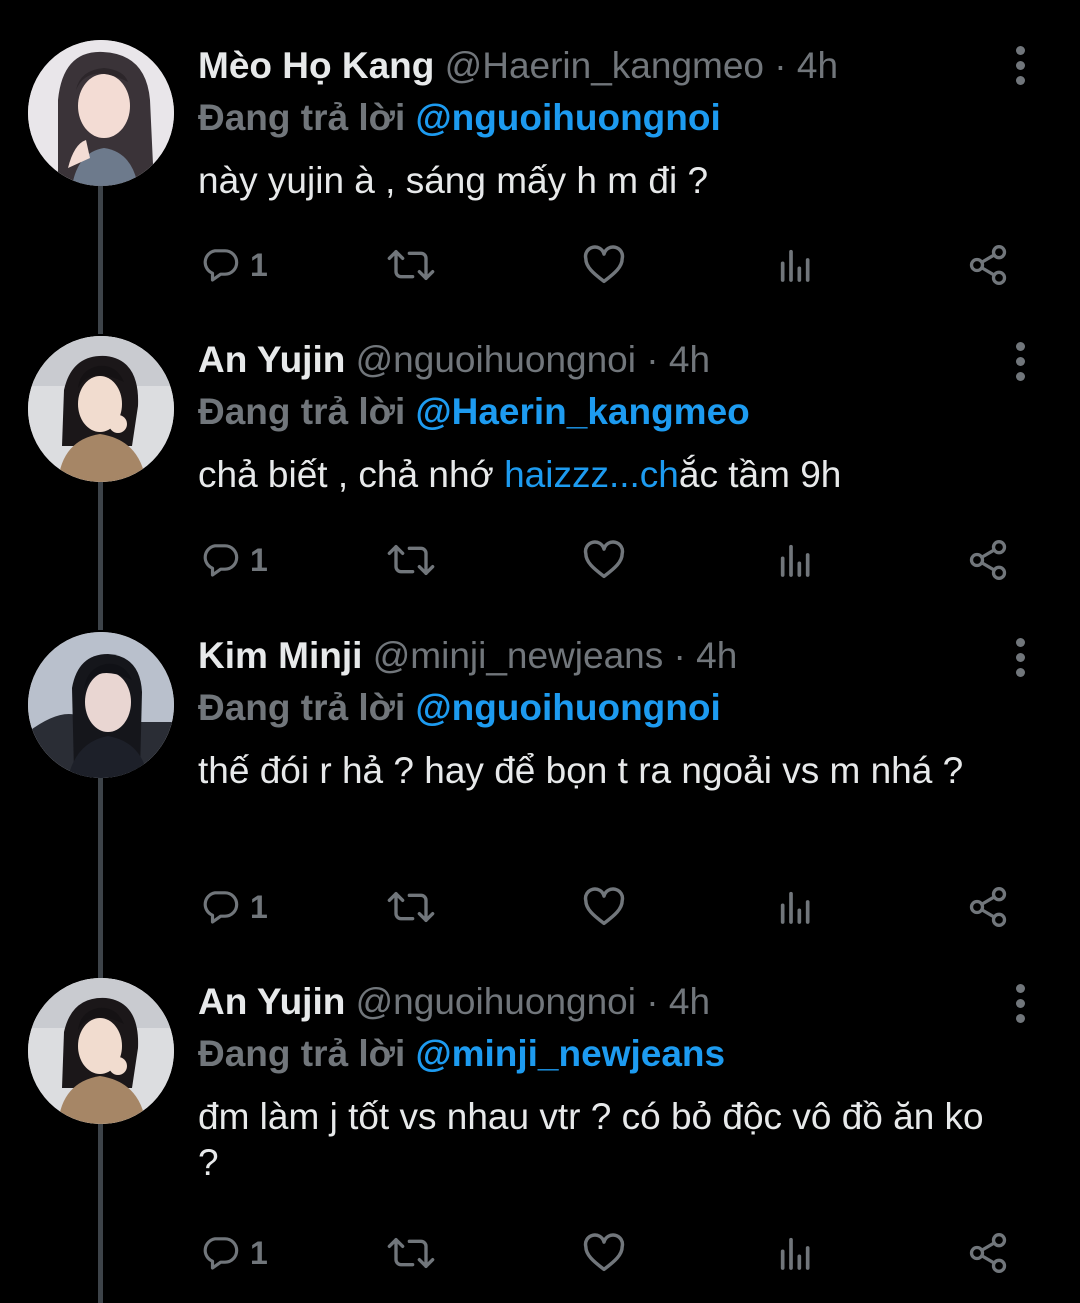 This screenshot has width=1080, height=1303. What do you see at coordinates (351, 474) in the screenshot?
I see `tweet-text-part: chả biết , chả nhớ` at bounding box center [351, 474].